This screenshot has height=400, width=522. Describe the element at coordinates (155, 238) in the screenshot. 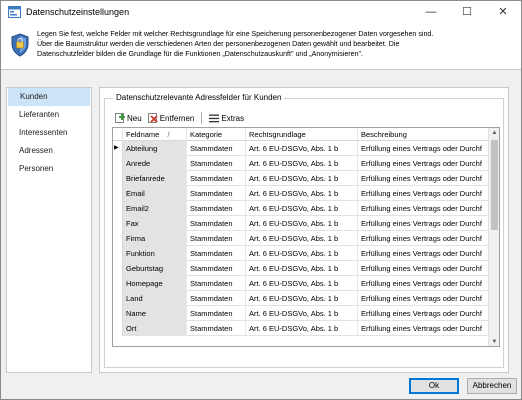

I see `feldname-cell: Firma` at that location.